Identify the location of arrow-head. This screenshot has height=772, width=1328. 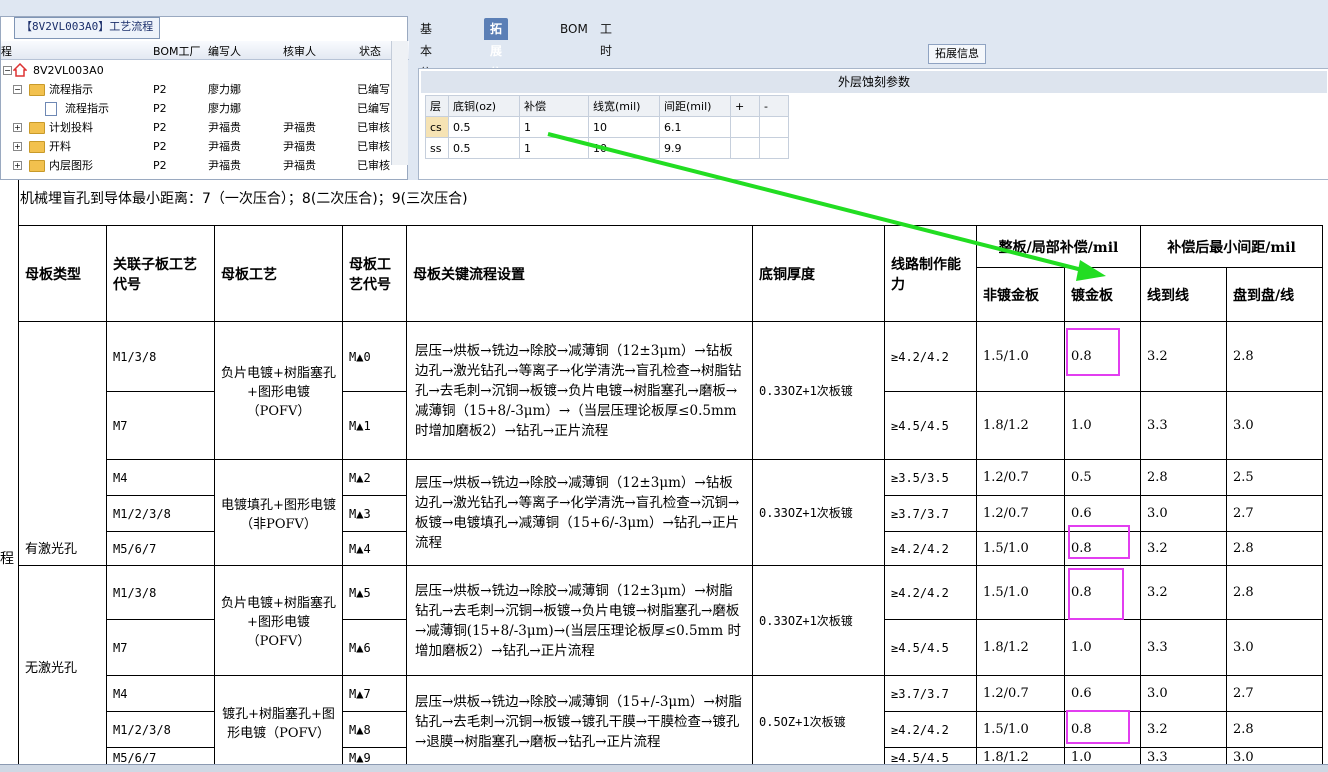
(1091, 270).